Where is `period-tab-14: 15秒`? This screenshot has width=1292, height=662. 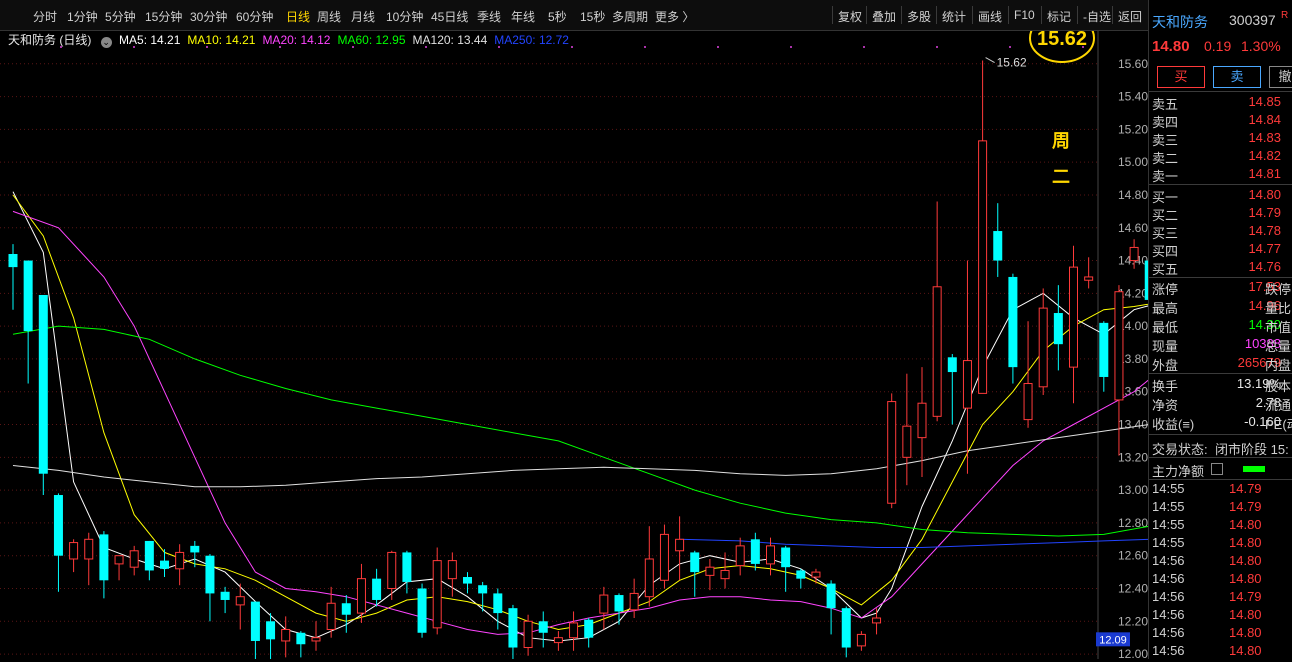
period-tab-14: 15秒 is located at coordinates (592, 16).